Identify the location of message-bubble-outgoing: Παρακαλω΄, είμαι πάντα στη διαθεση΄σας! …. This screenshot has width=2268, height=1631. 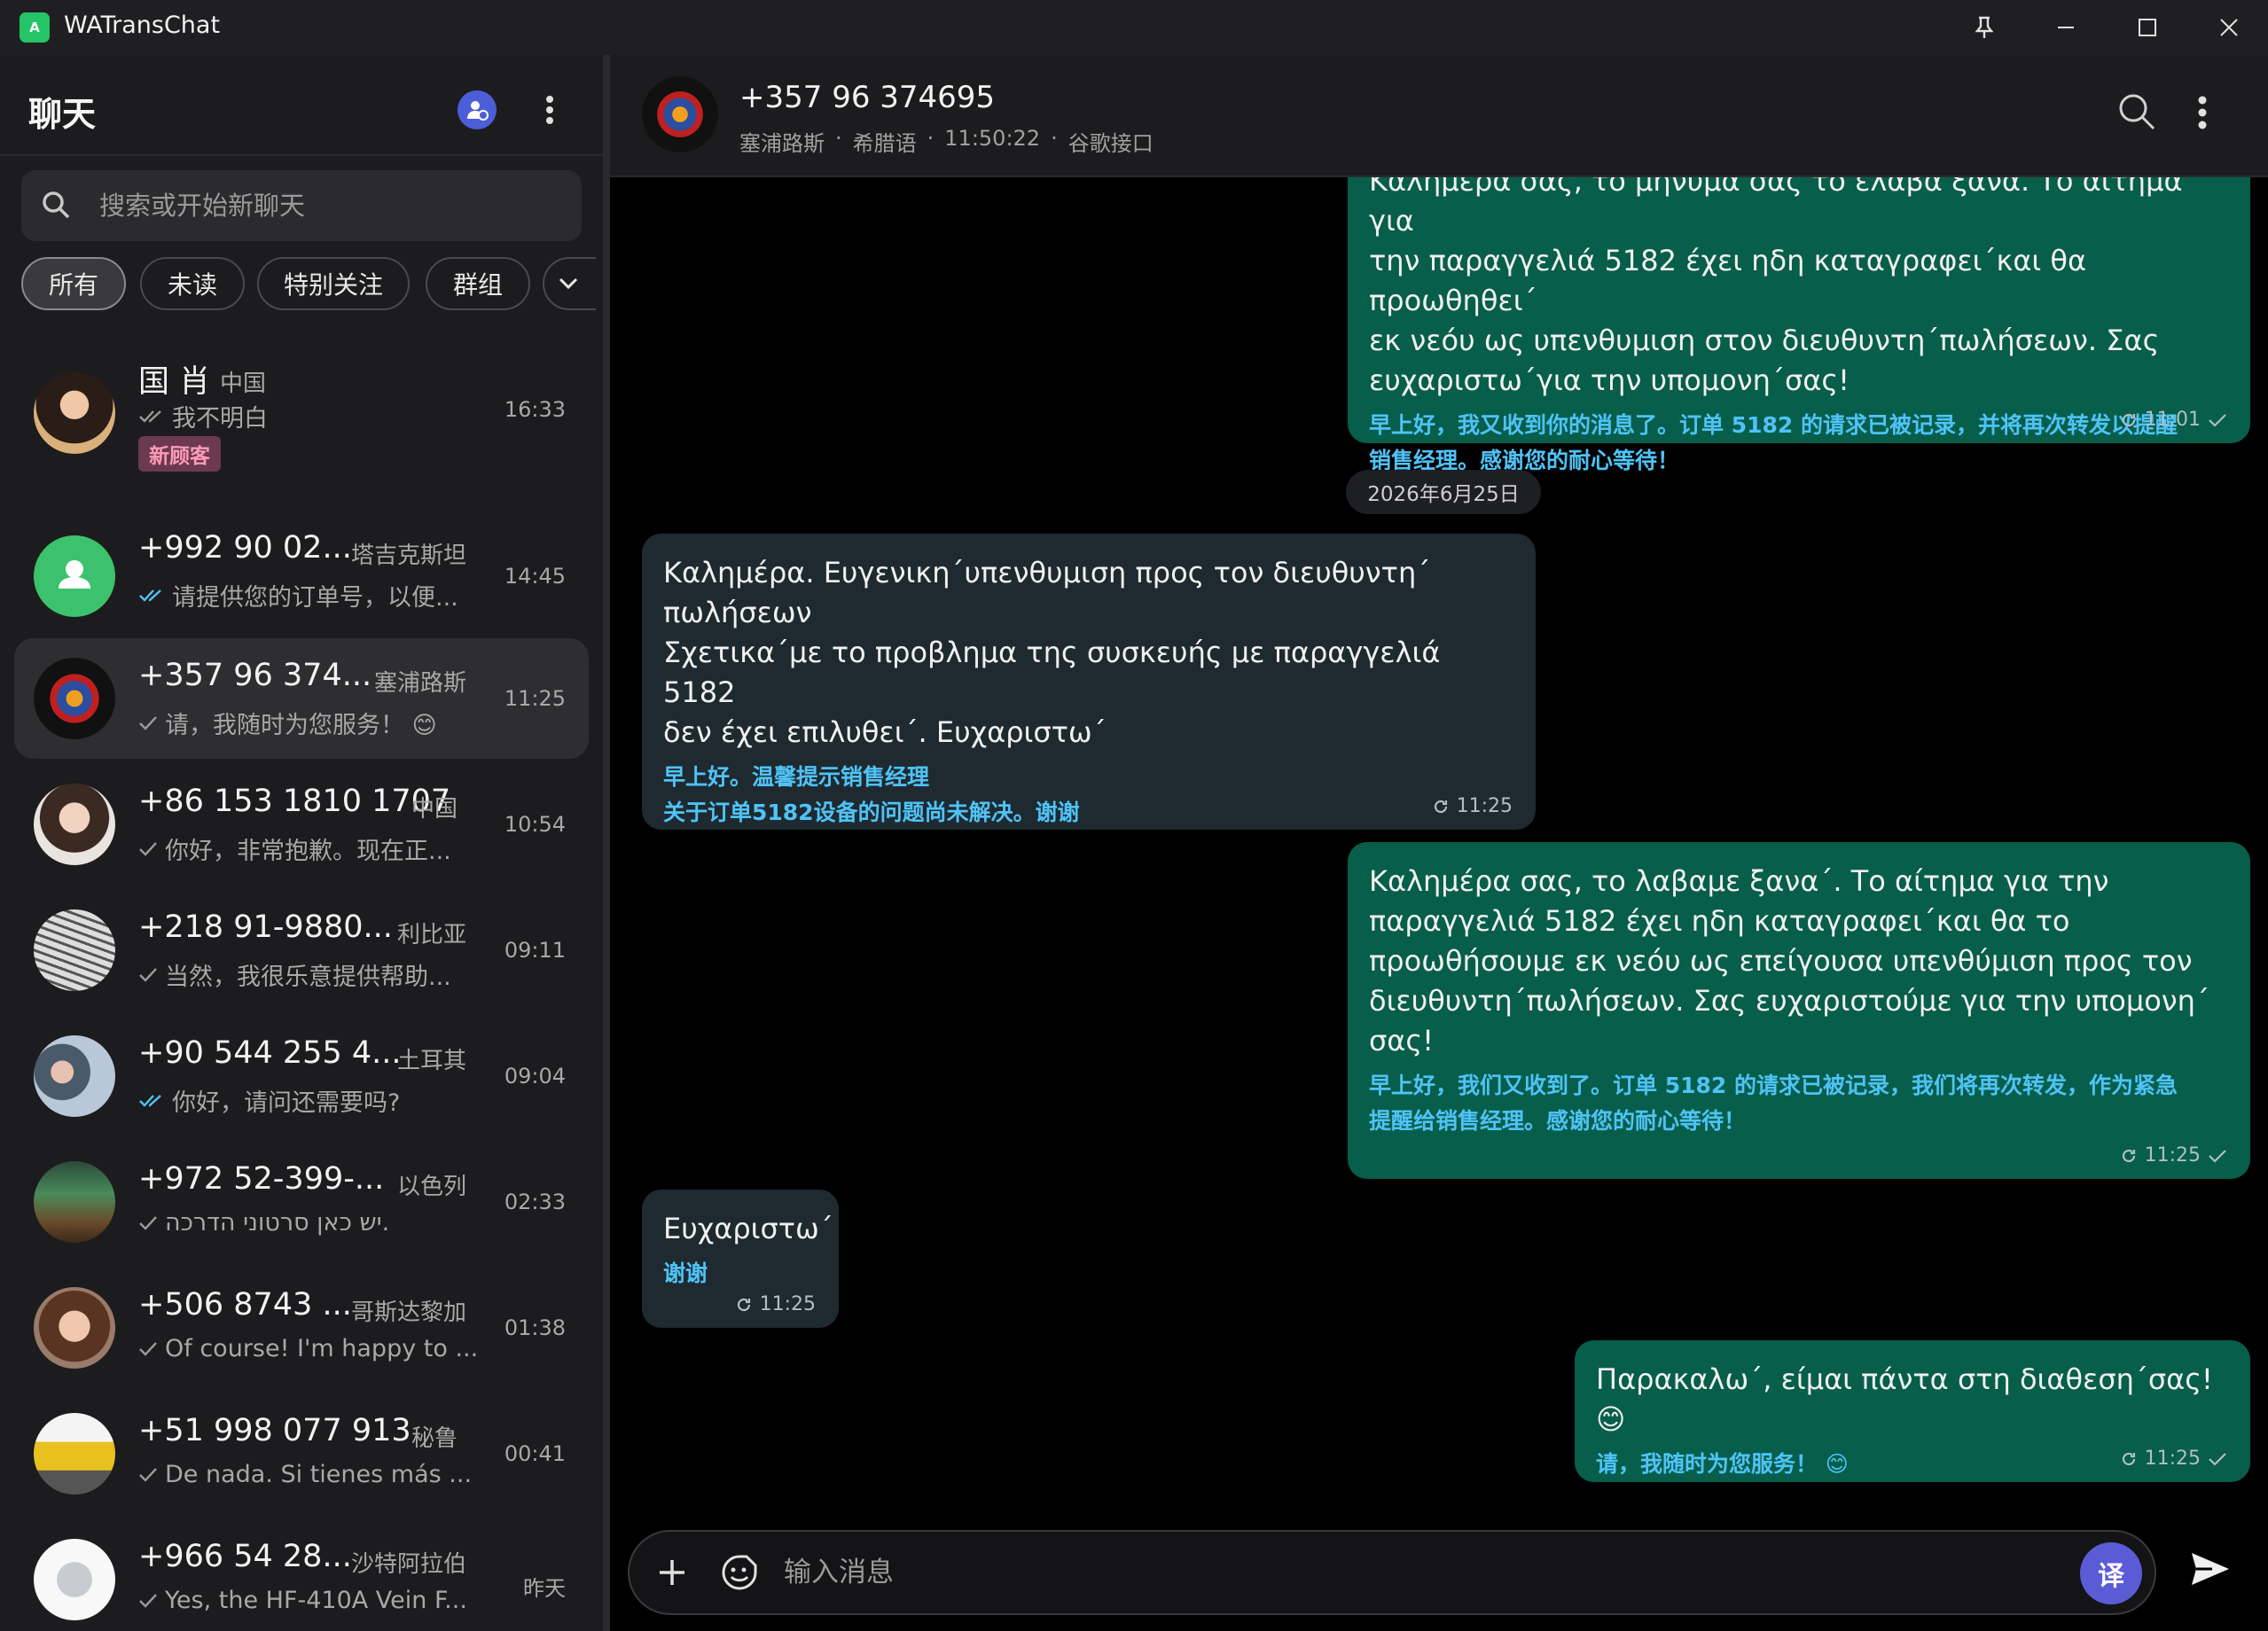
(1912, 1411).